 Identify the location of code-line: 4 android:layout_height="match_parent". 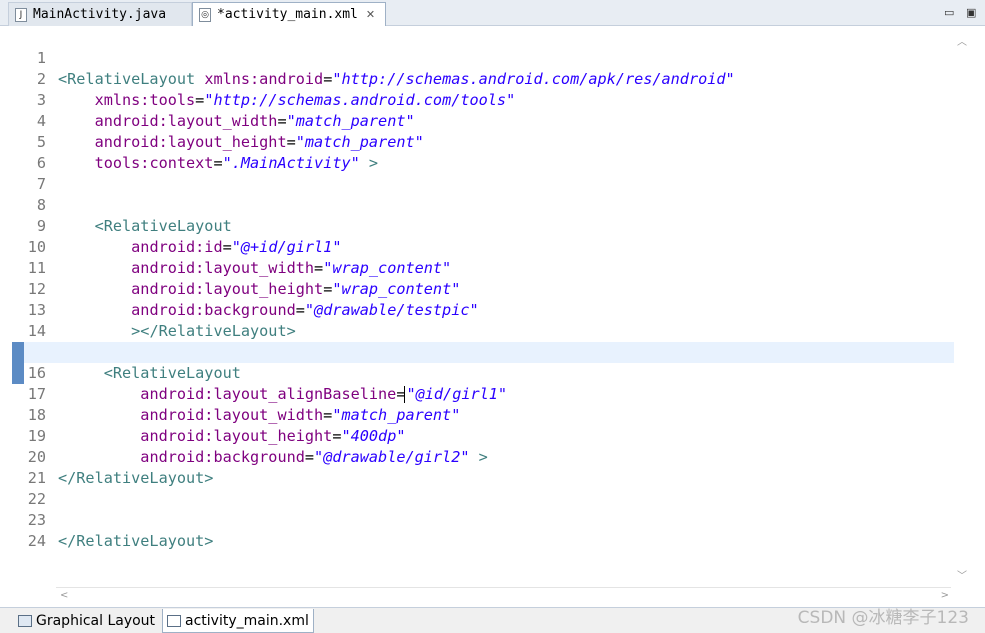
(489, 120).